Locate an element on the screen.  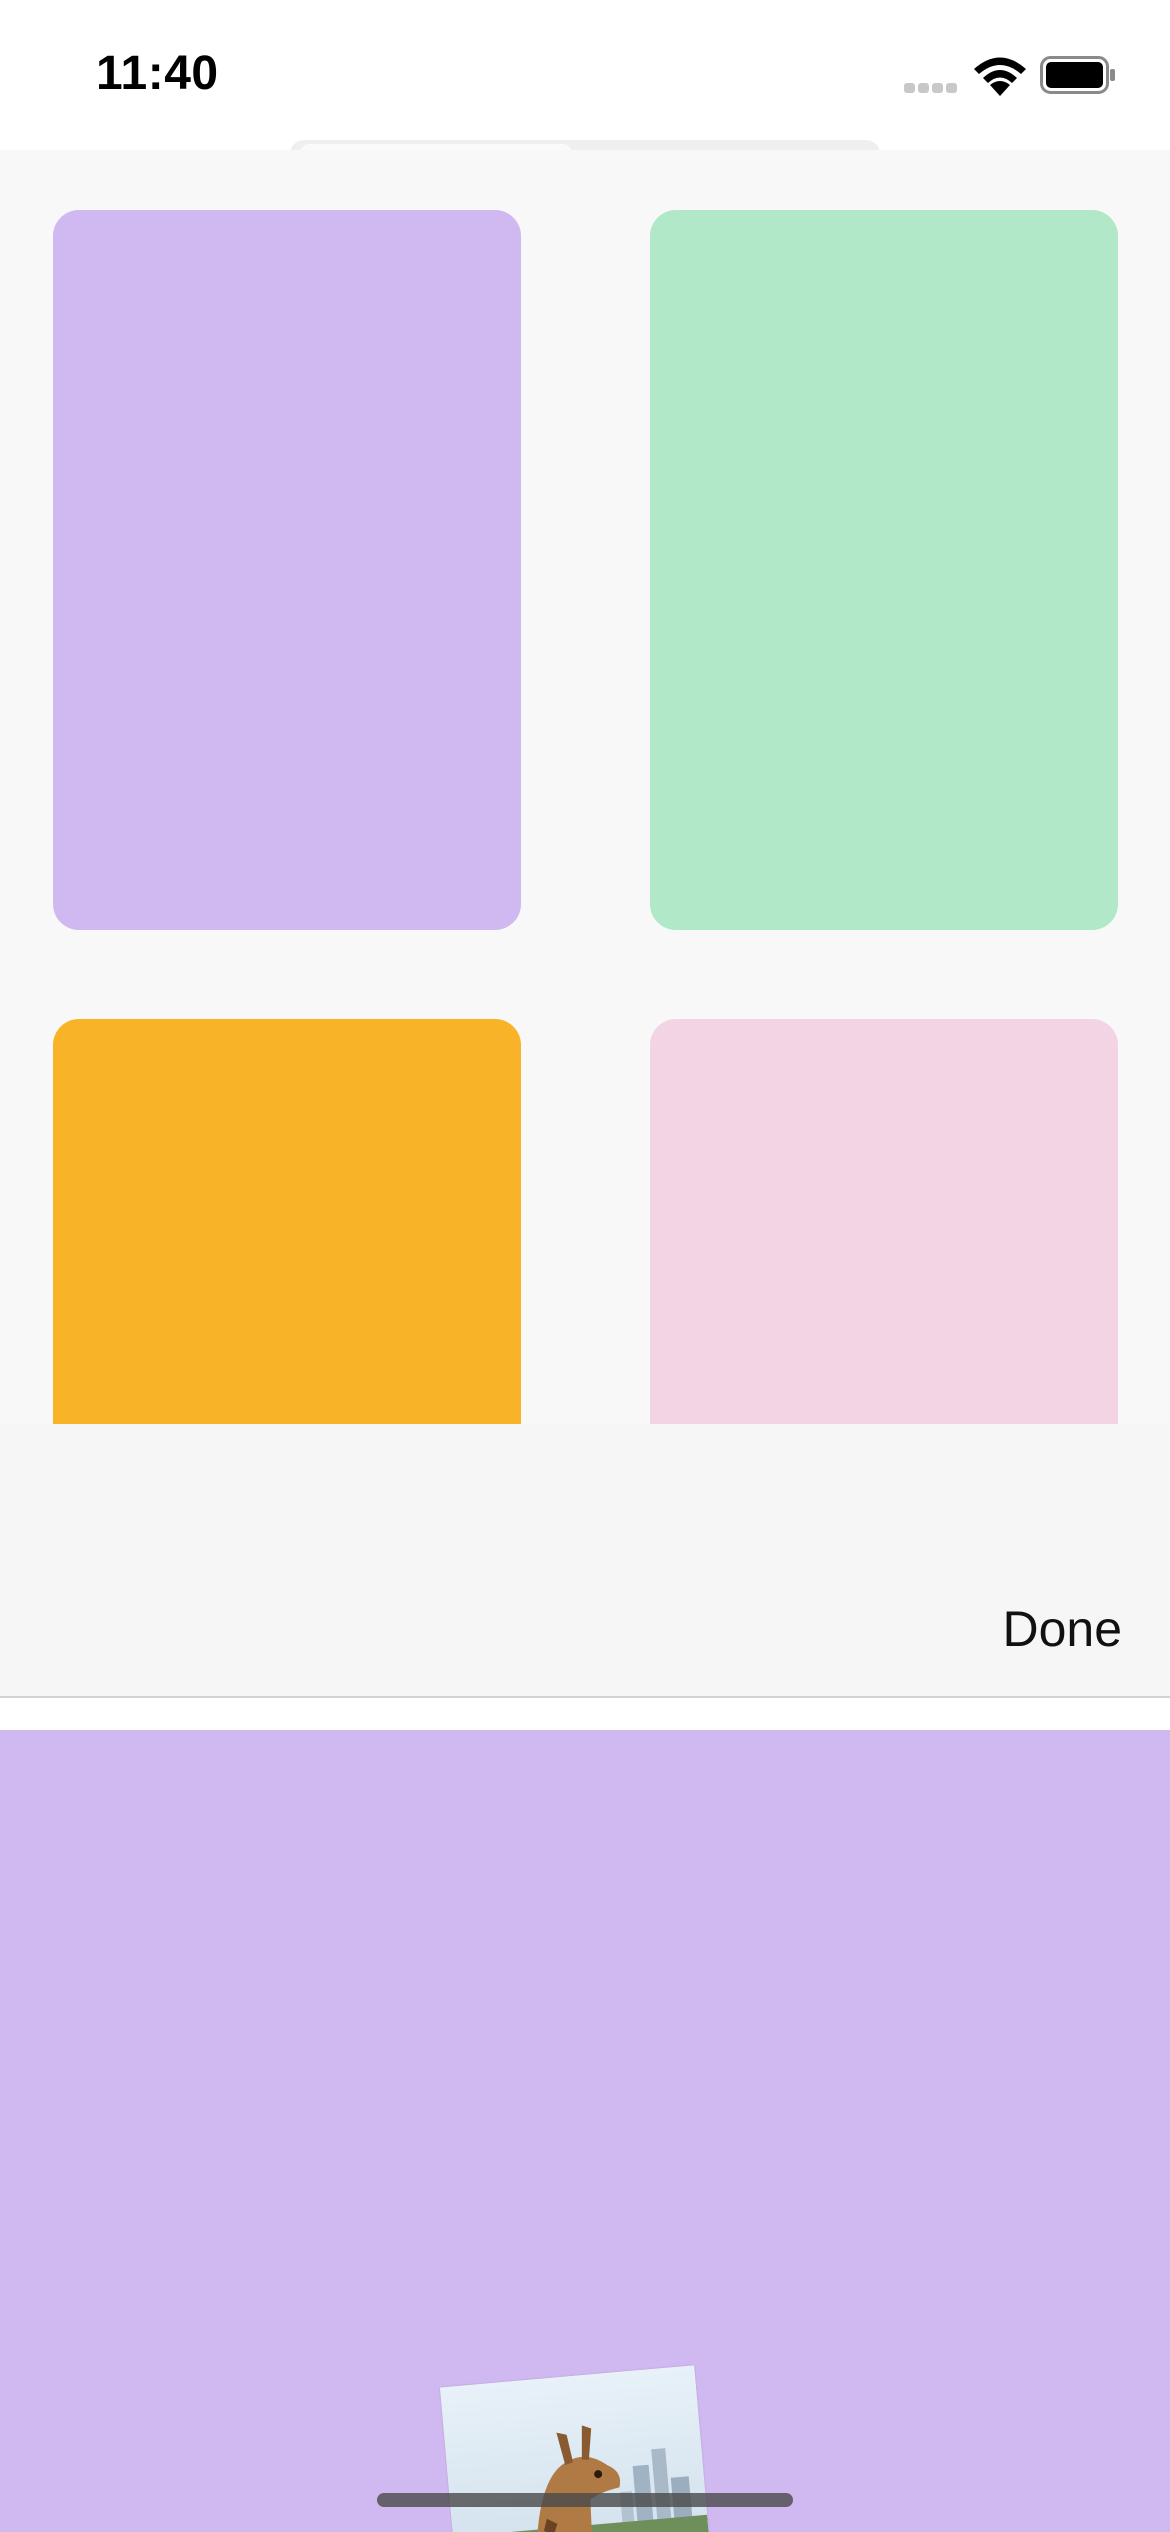
battery-icon is located at coordinates (1077, 75).